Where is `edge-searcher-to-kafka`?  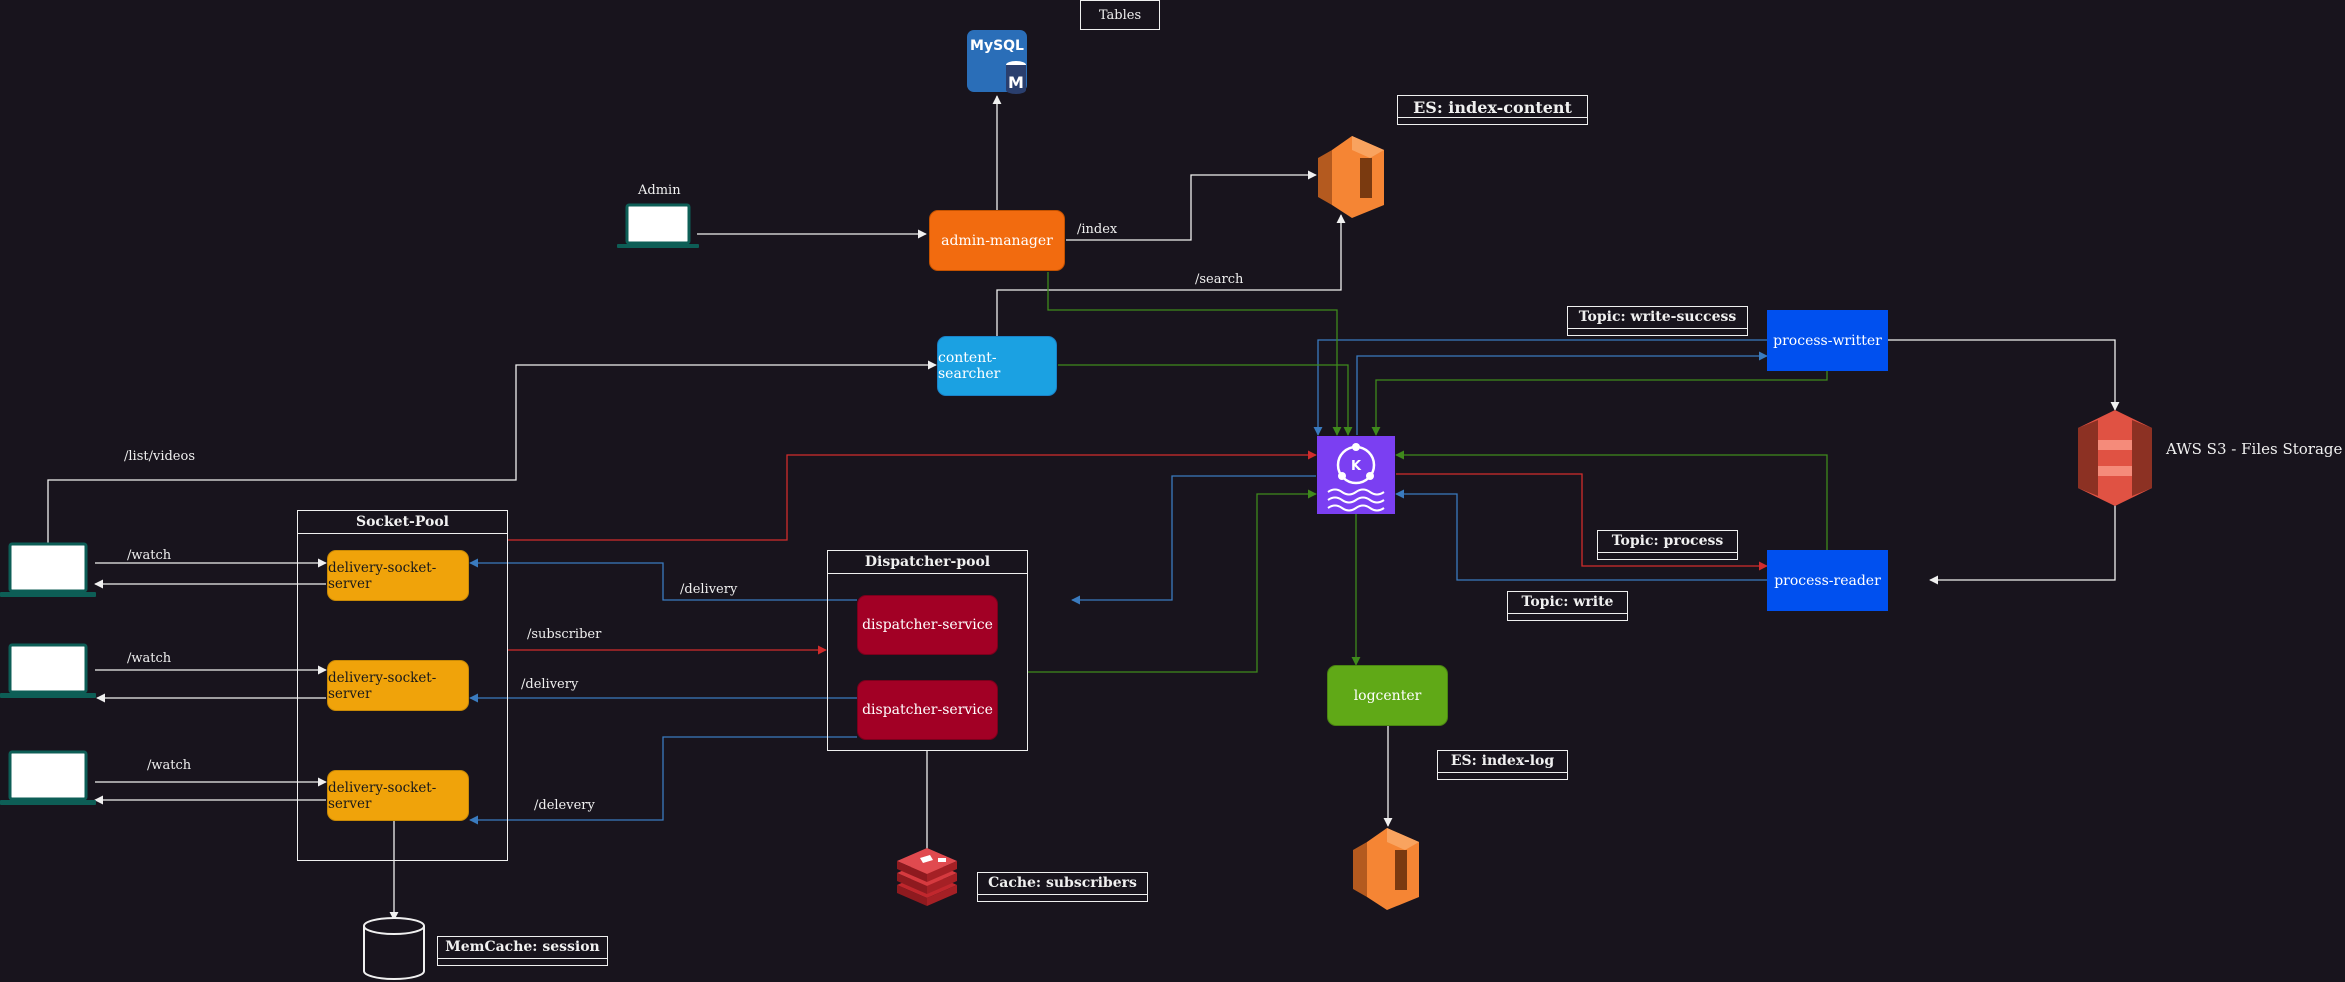 edge-searcher-to-kafka is located at coordinates (1205, 400).